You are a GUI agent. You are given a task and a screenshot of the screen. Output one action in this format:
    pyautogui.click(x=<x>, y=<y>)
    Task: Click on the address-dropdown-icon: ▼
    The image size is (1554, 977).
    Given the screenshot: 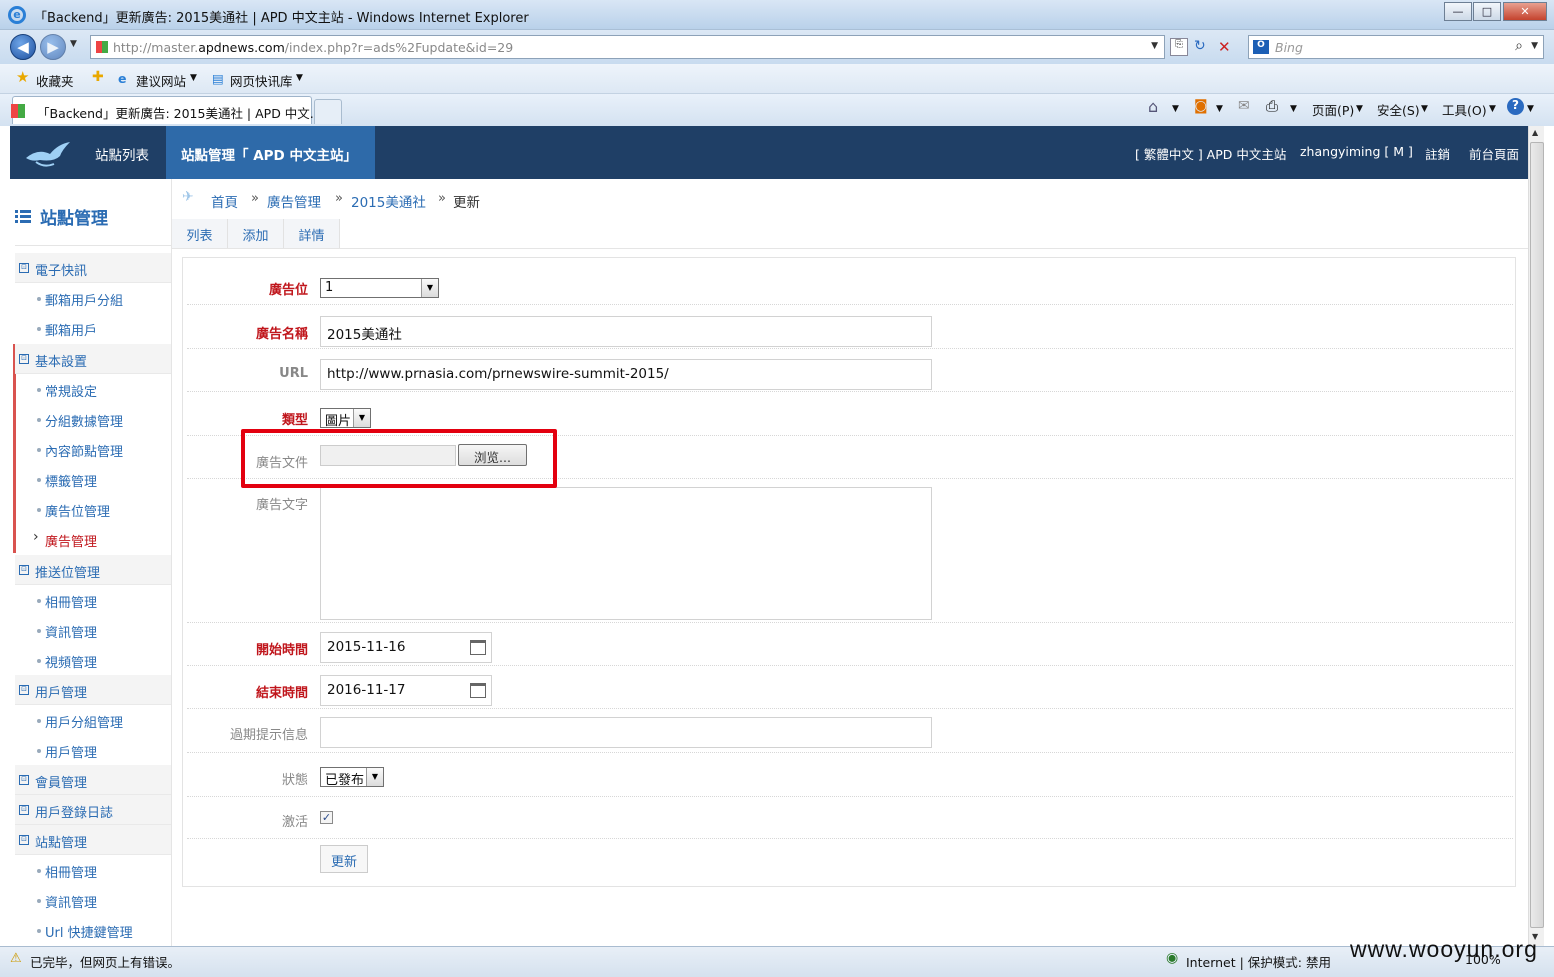 What is the action you would take?
    pyautogui.click(x=1154, y=46)
    